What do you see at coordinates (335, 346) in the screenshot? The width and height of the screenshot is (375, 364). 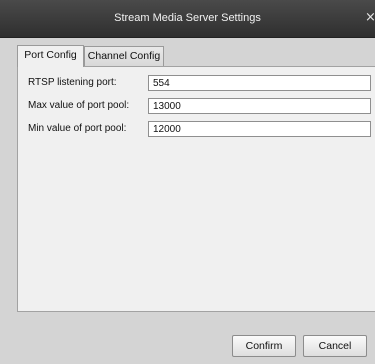 I see `cancel-button: Cancel` at bounding box center [335, 346].